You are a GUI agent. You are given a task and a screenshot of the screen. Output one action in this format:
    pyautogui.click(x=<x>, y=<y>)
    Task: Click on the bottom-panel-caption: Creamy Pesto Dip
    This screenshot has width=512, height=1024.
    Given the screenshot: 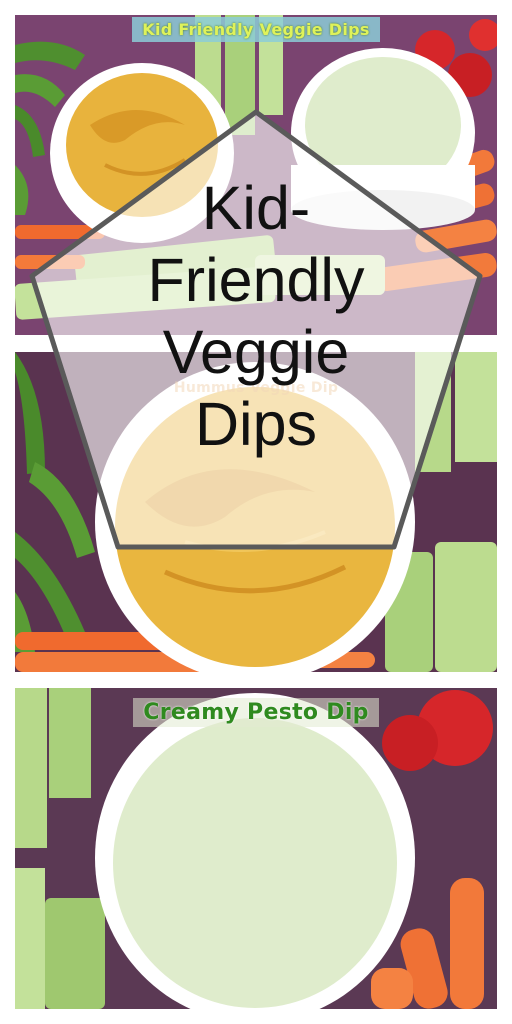 What is the action you would take?
    pyautogui.click(x=256, y=712)
    